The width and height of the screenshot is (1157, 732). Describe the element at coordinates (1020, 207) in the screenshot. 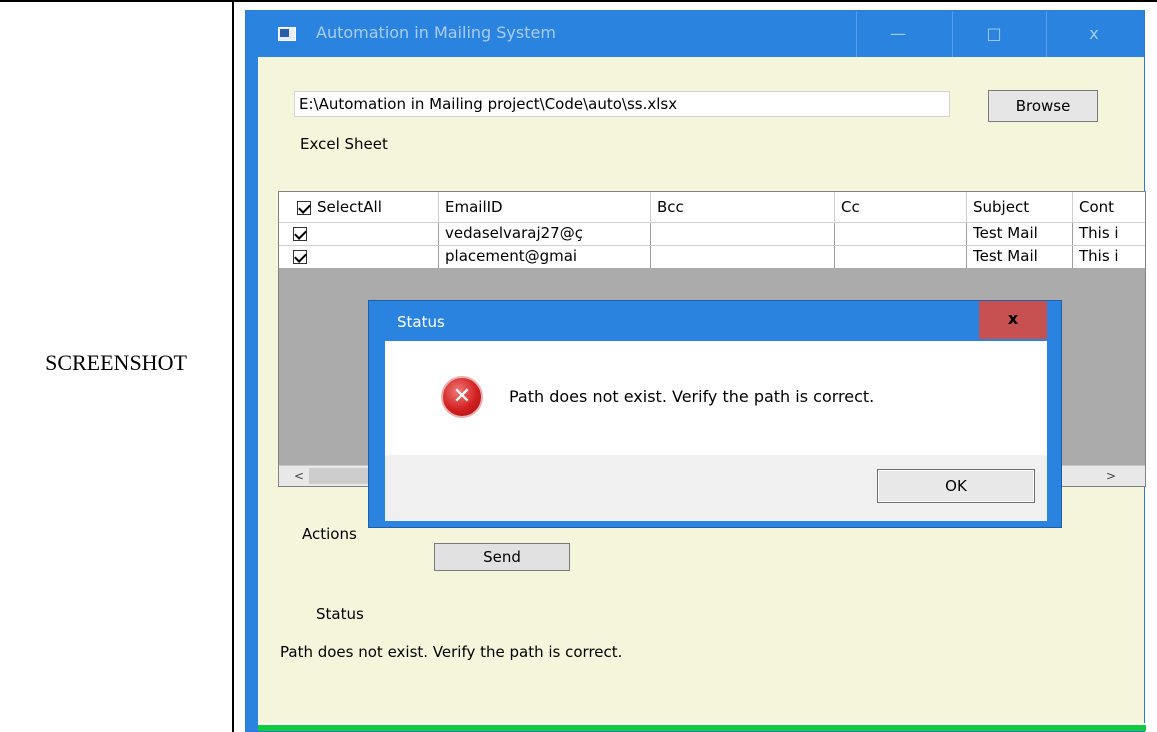

I see `column-header-subject: Subject` at that location.